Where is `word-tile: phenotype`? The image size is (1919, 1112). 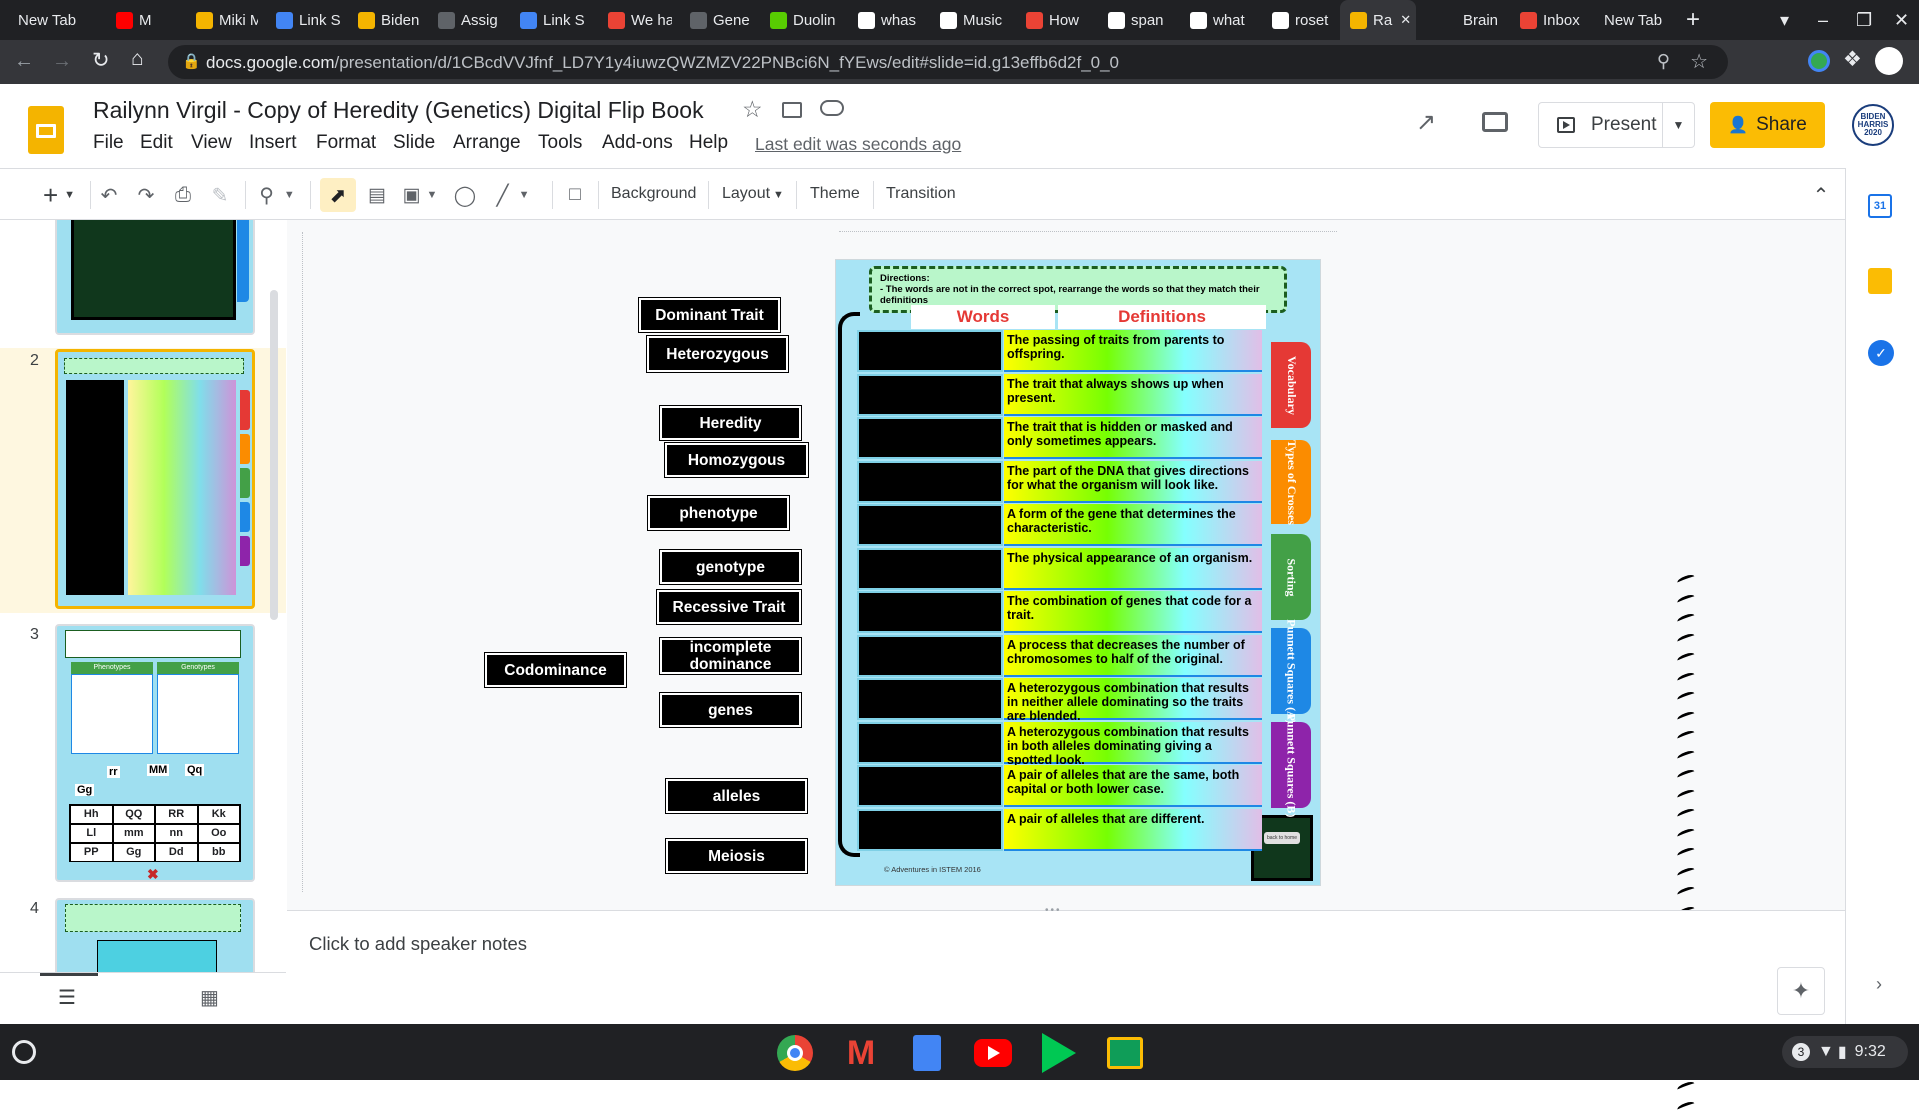
word-tile: phenotype is located at coordinates (718, 513).